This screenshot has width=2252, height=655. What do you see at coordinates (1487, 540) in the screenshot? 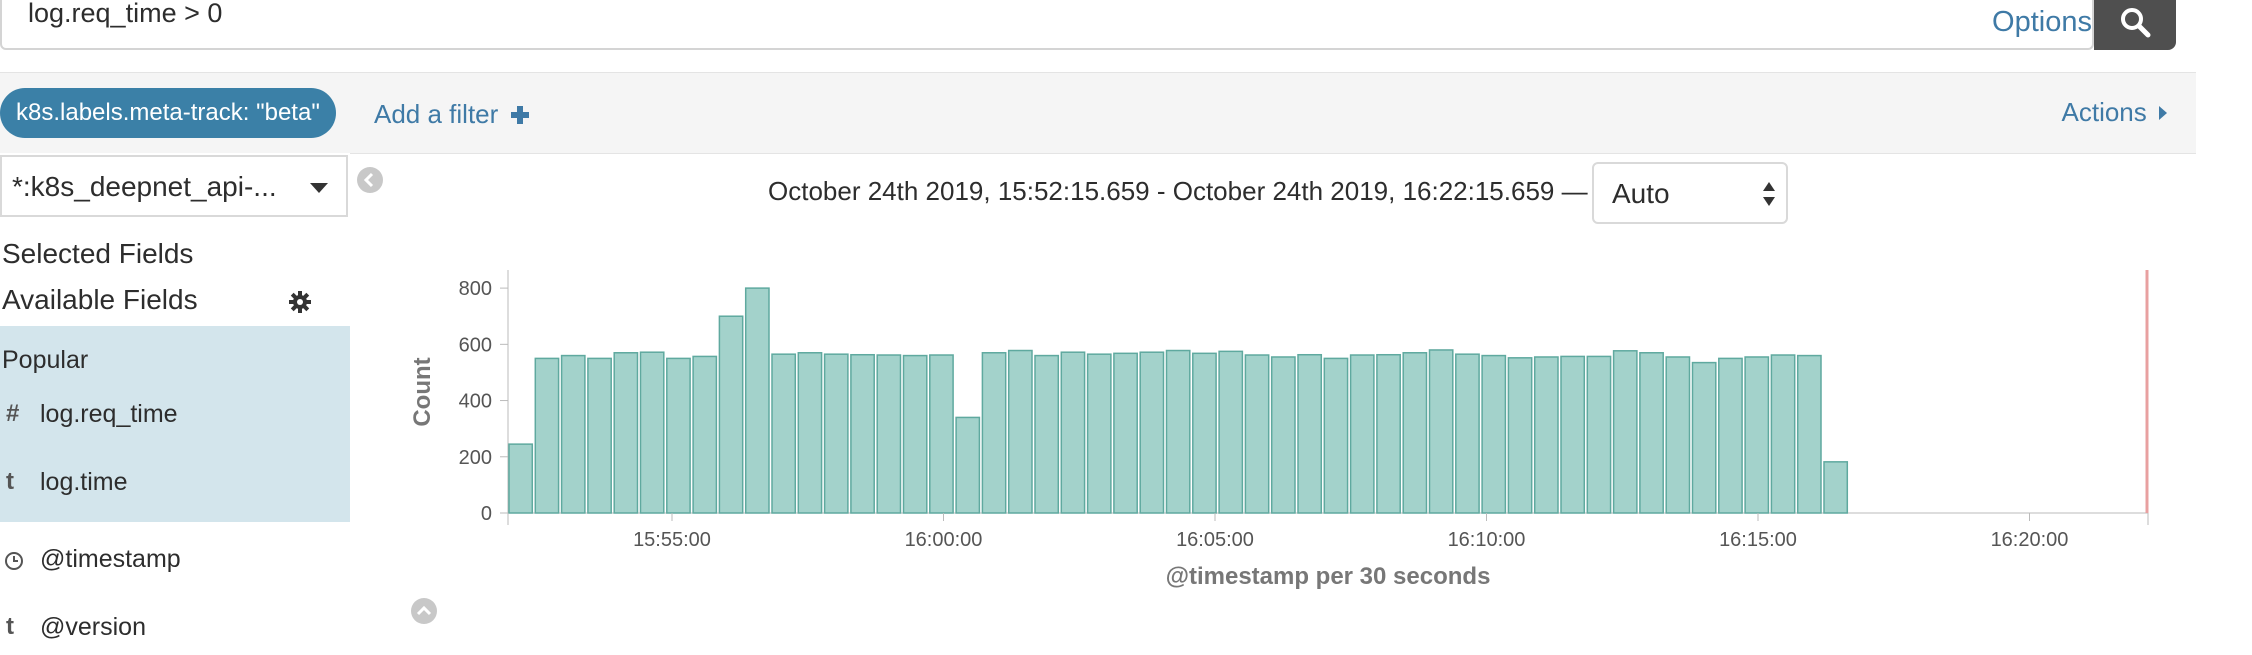
I see `x-tick-label: 16:10:00` at bounding box center [1487, 540].